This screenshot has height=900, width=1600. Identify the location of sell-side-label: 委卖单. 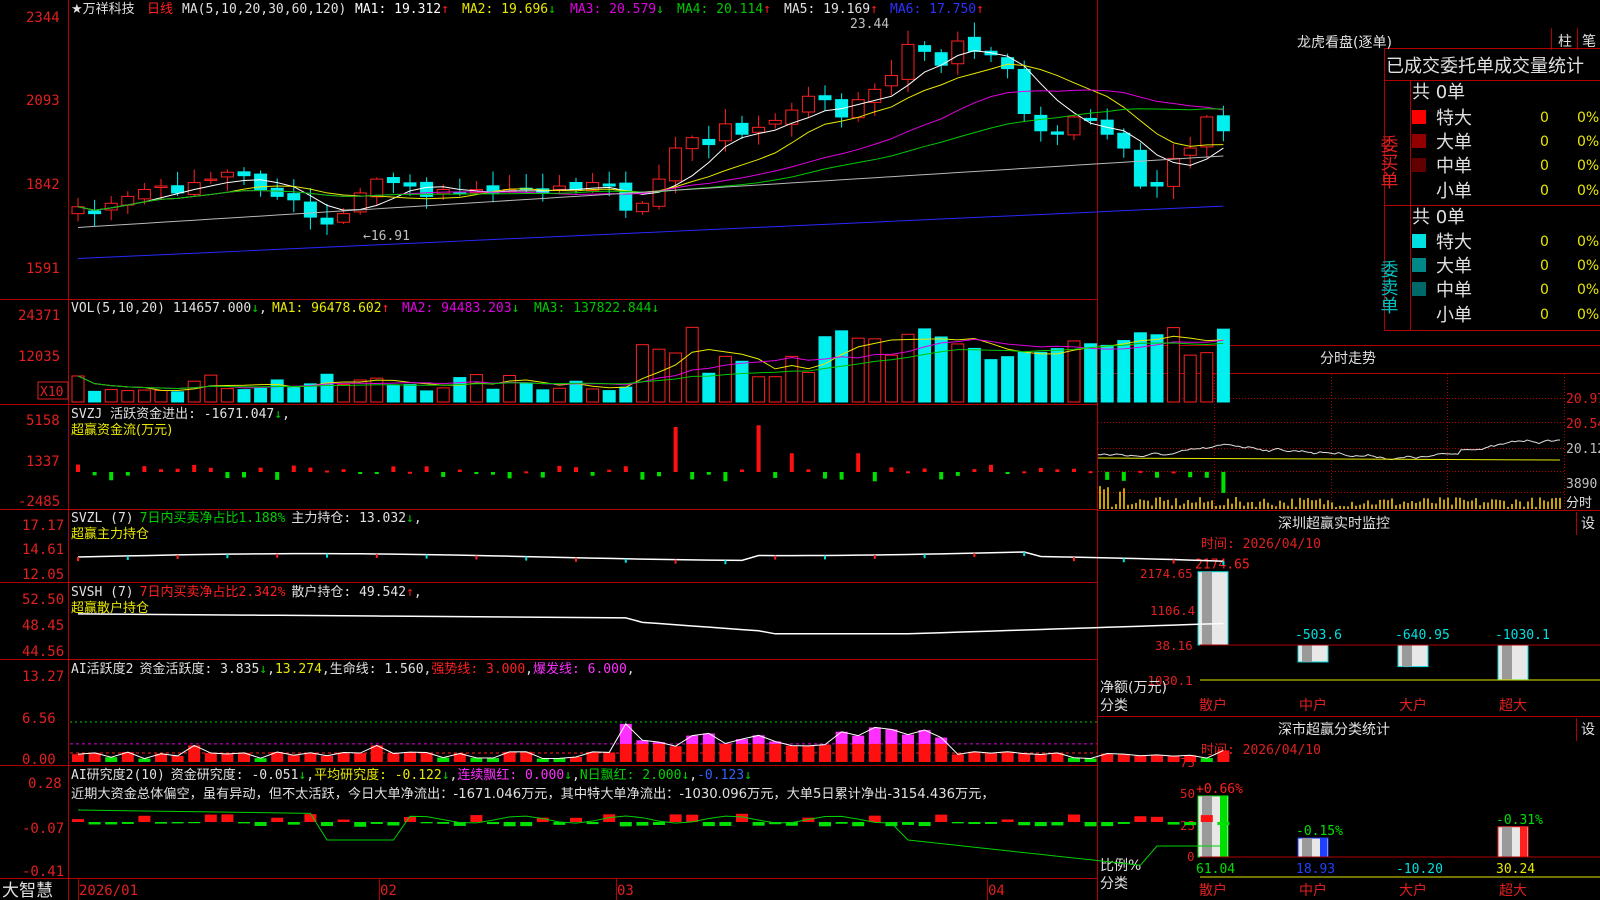
(1388, 287).